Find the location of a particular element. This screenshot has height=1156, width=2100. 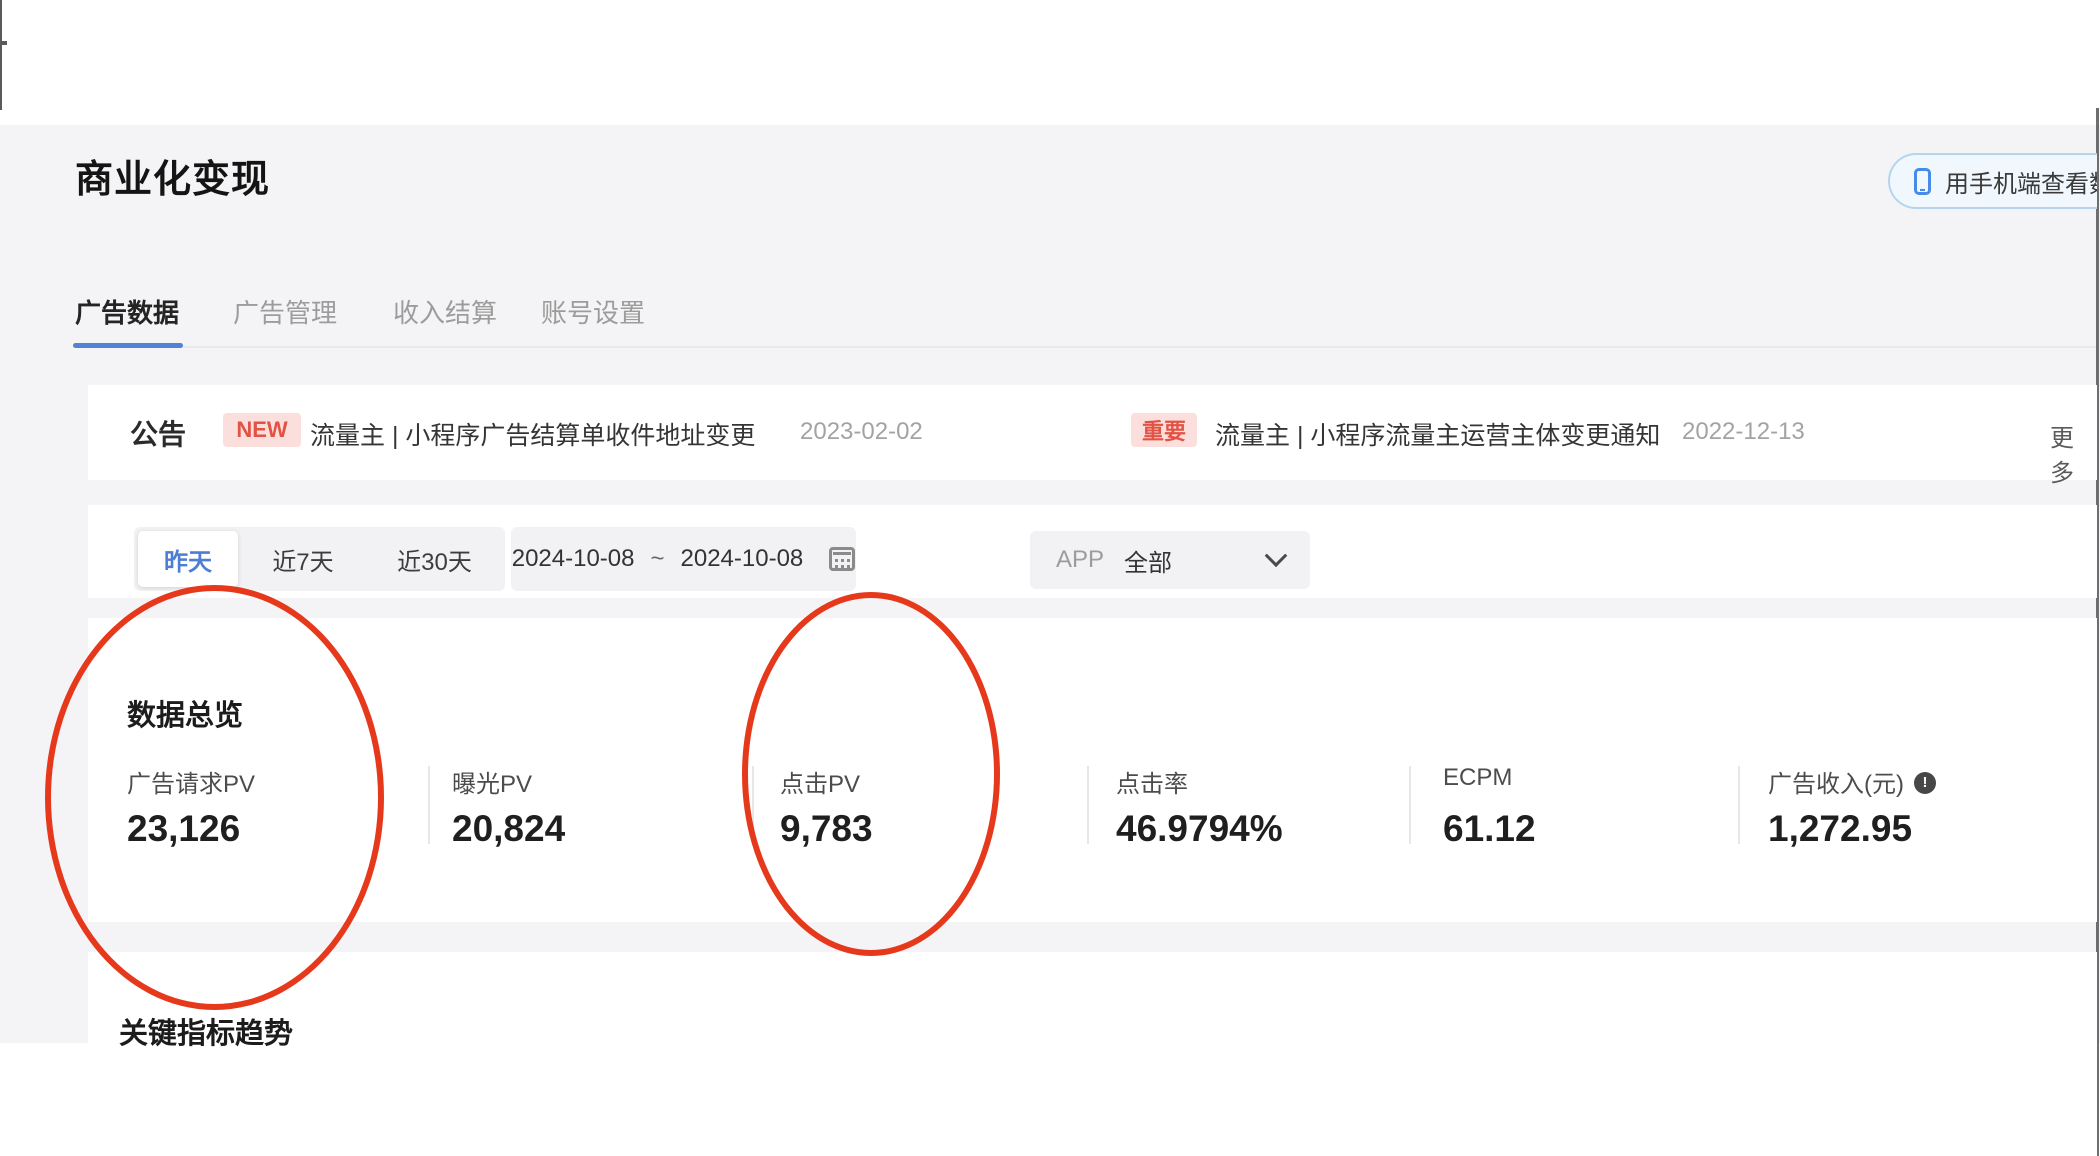

calendar-icon is located at coordinates (842, 559).